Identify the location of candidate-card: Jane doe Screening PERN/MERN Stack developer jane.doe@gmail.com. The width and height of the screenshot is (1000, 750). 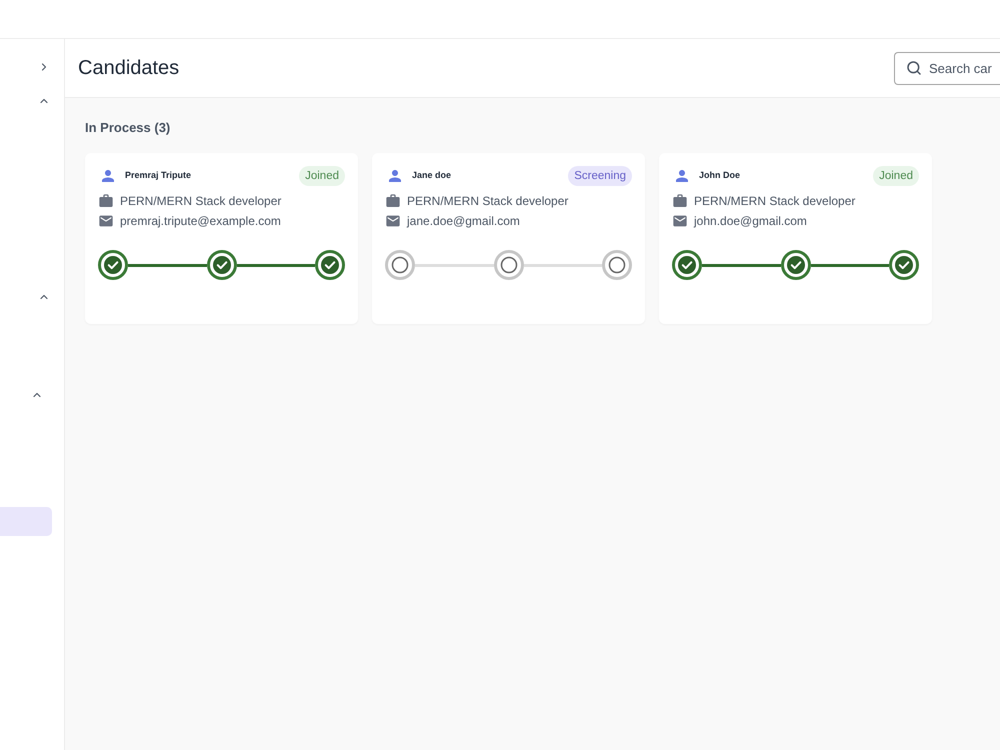
(508, 238).